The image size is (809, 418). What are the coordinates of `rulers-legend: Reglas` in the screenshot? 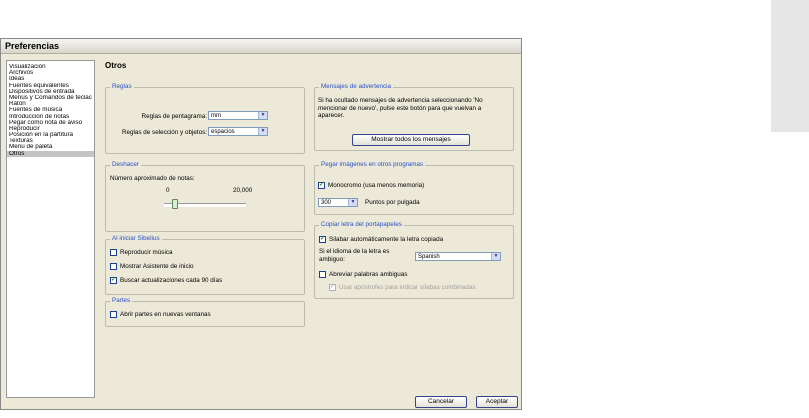 It's located at (122, 86).